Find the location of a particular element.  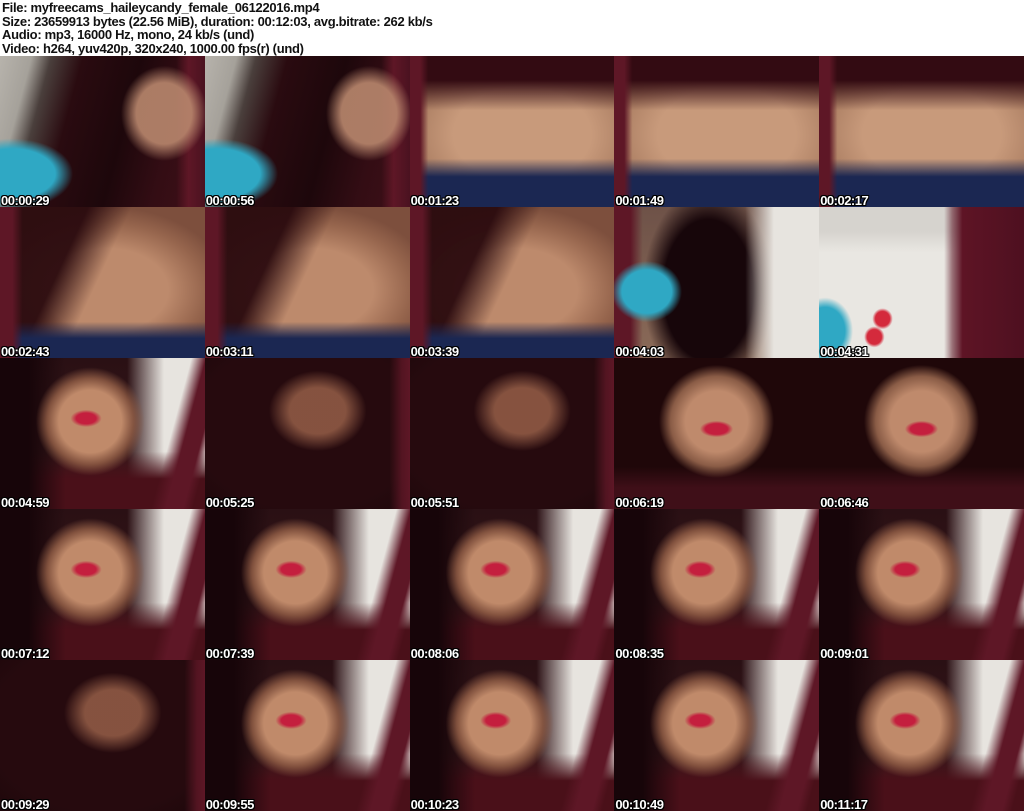

video-thumbnail: 00:00:56 is located at coordinates (307, 131).